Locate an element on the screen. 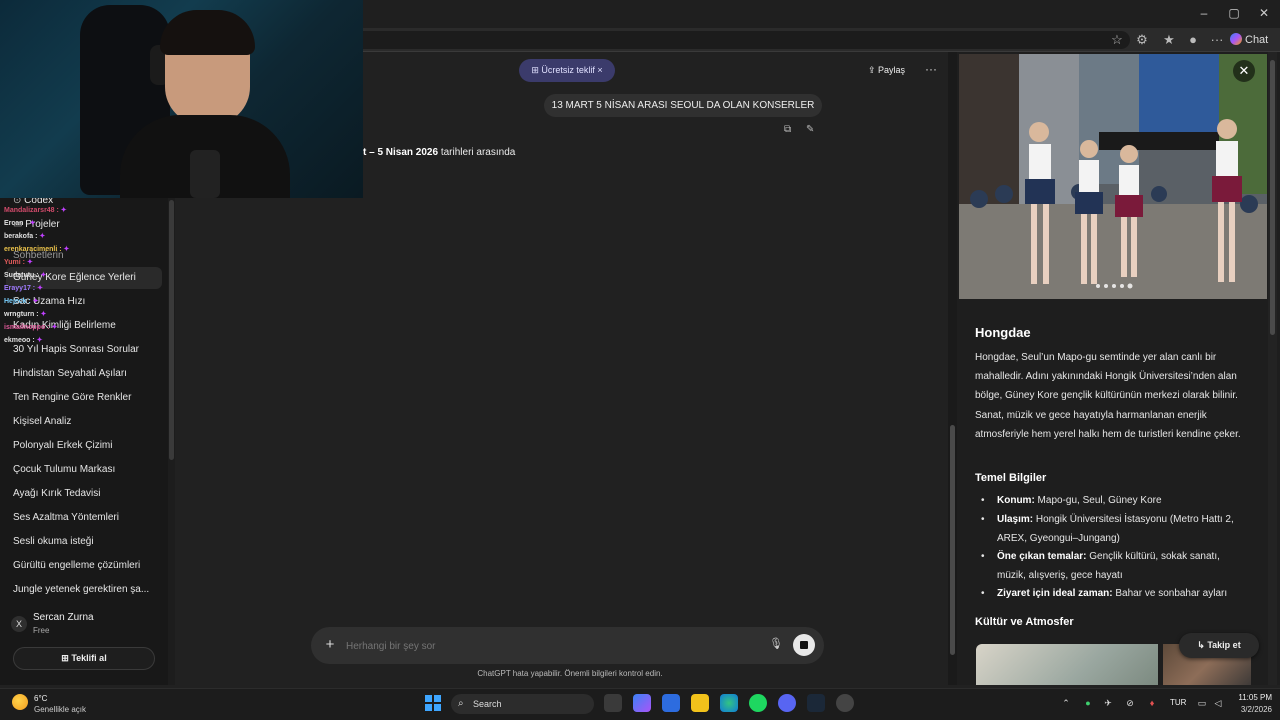 The width and height of the screenshot is (1280, 720). microphone is located at coordinates (205, 174).